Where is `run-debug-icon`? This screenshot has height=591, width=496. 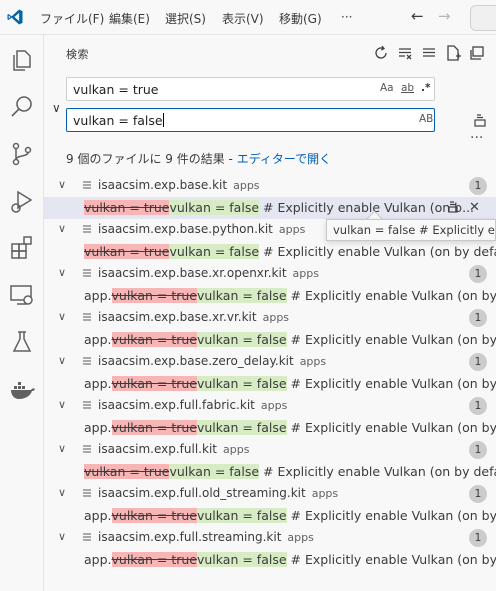 run-debug-icon is located at coordinates (22, 201).